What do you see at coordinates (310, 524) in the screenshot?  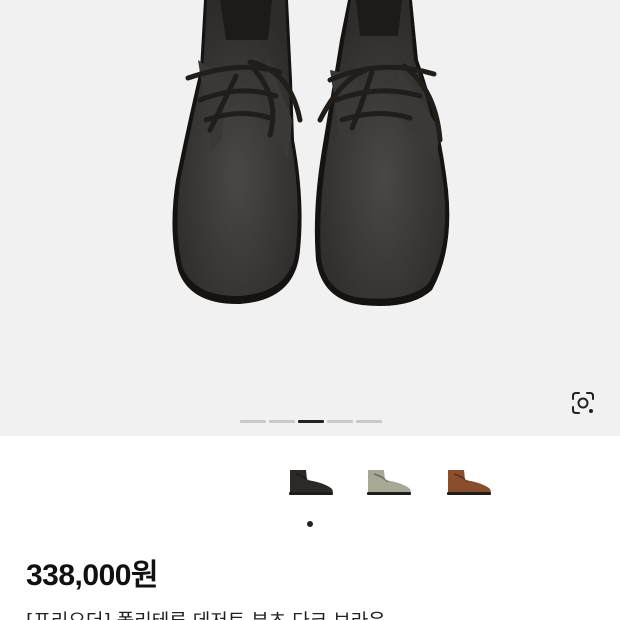 I see `variant-pager-dot` at bounding box center [310, 524].